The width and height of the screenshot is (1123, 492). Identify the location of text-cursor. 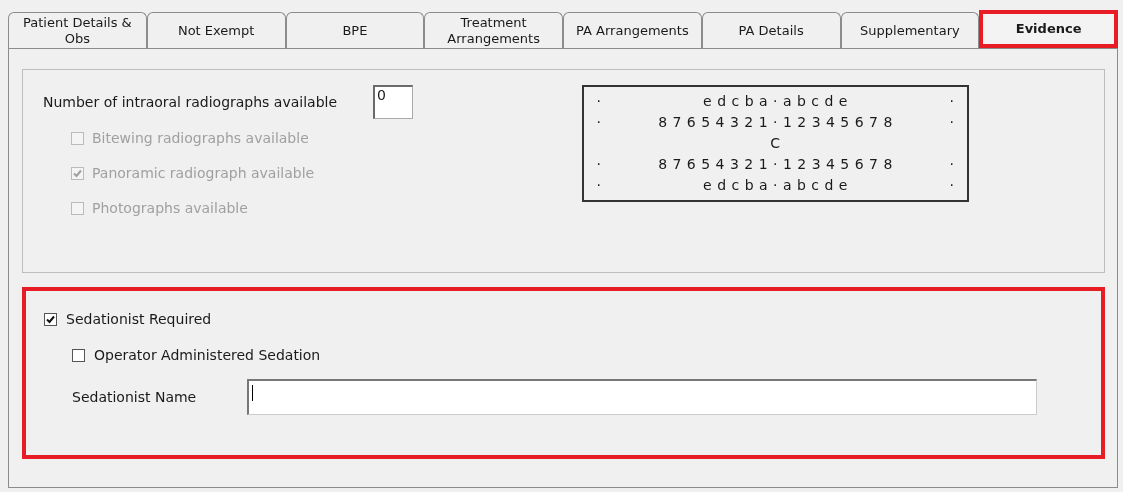
(252, 393).